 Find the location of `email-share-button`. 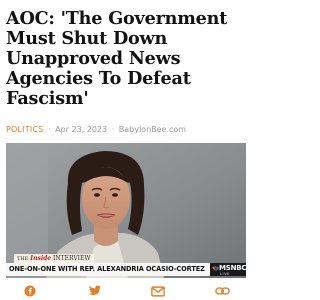

email-share-button is located at coordinates (158, 291).